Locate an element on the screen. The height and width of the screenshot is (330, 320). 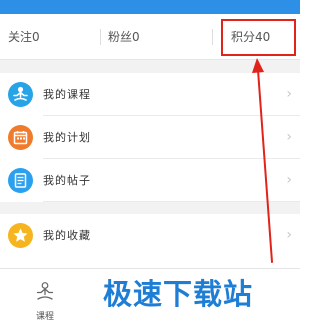
menu-item-my-favorites: 我的收藏 › is located at coordinates (150, 235).